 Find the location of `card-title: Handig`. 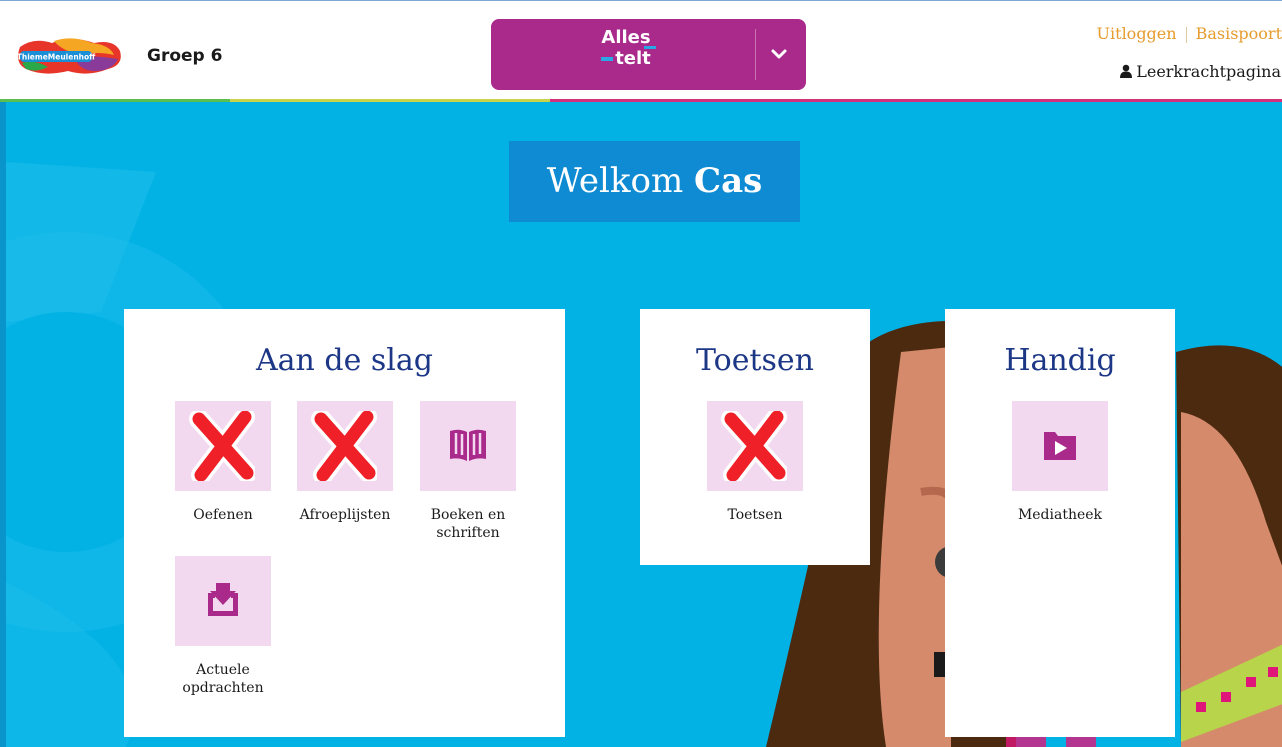

card-title: Handig is located at coordinates (1060, 360).